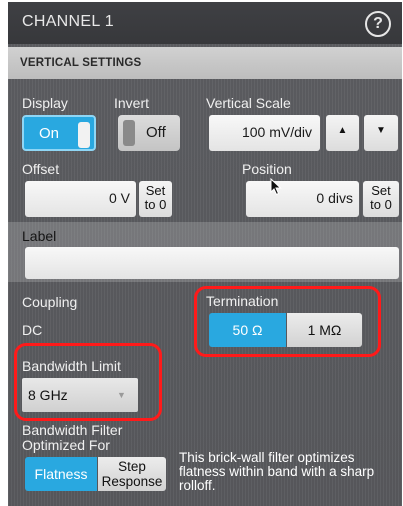  What do you see at coordinates (242, 301) in the screenshot?
I see `termination-label: Termination` at bounding box center [242, 301].